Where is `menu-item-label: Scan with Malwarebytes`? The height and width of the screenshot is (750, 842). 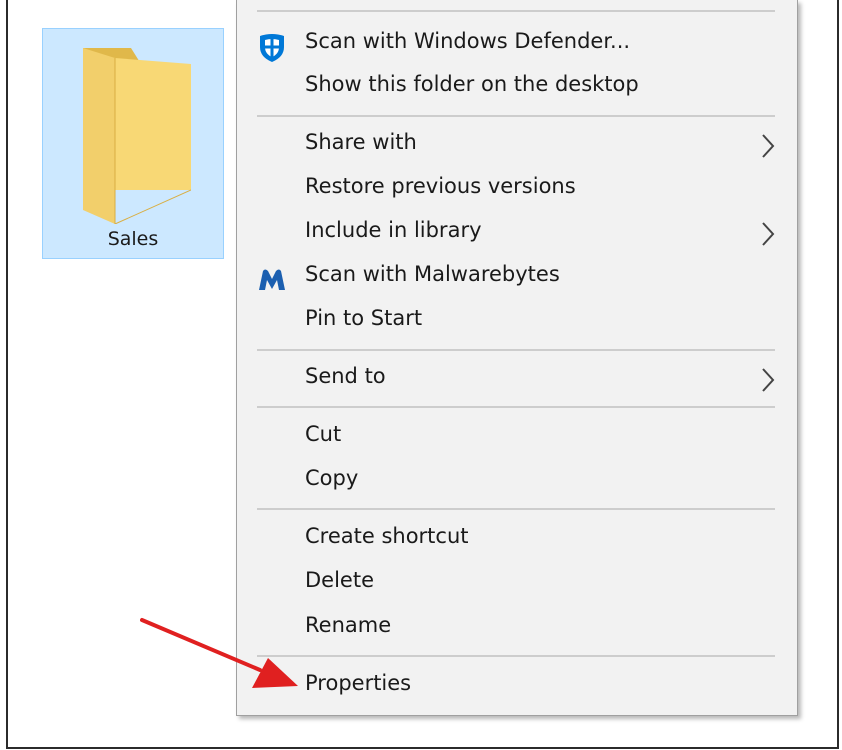
menu-item-label: Scan with Malwarebytes is located at coordinates (432, 274).